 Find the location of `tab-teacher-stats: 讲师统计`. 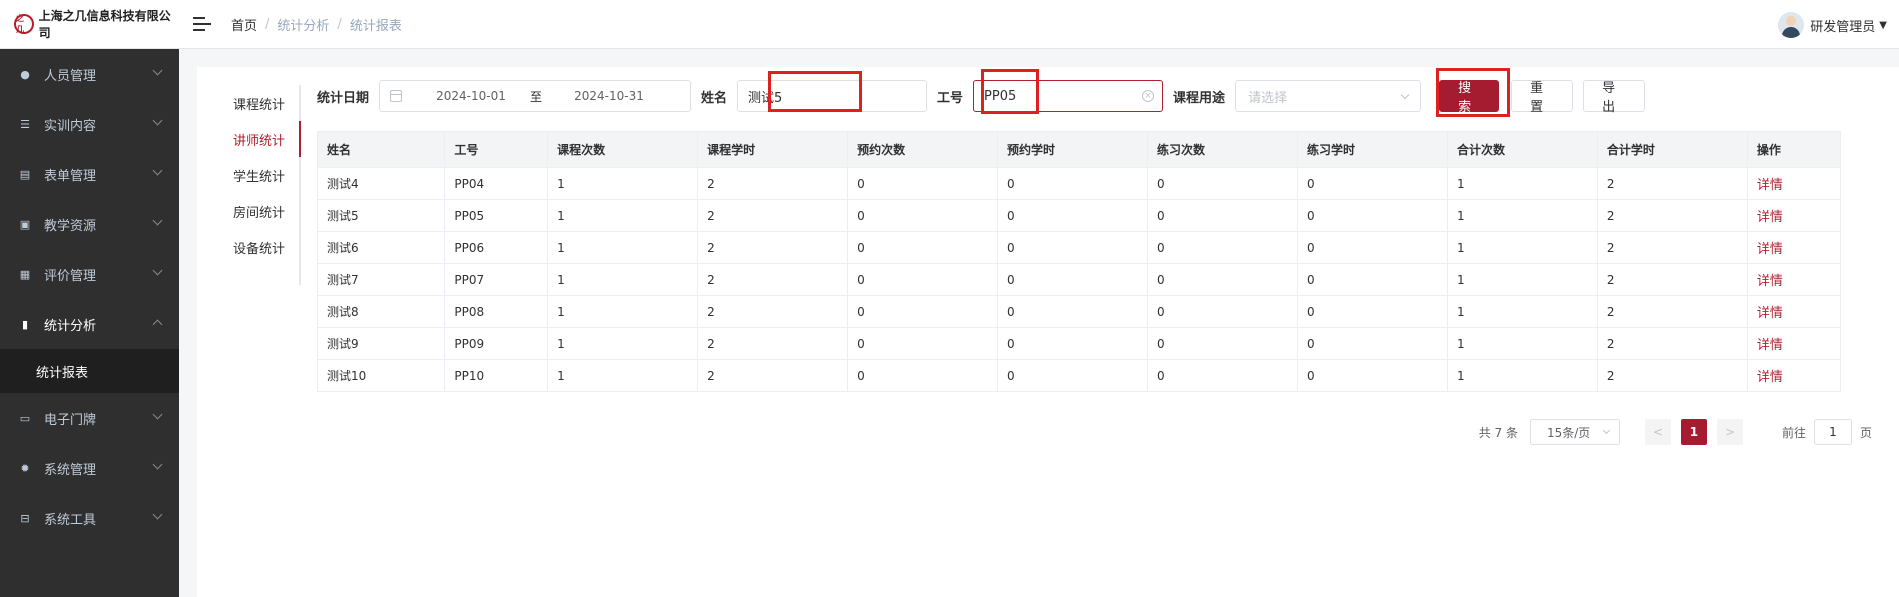

tab-teacher-stats: 讲师统计 is located at coordinates (249, 139).